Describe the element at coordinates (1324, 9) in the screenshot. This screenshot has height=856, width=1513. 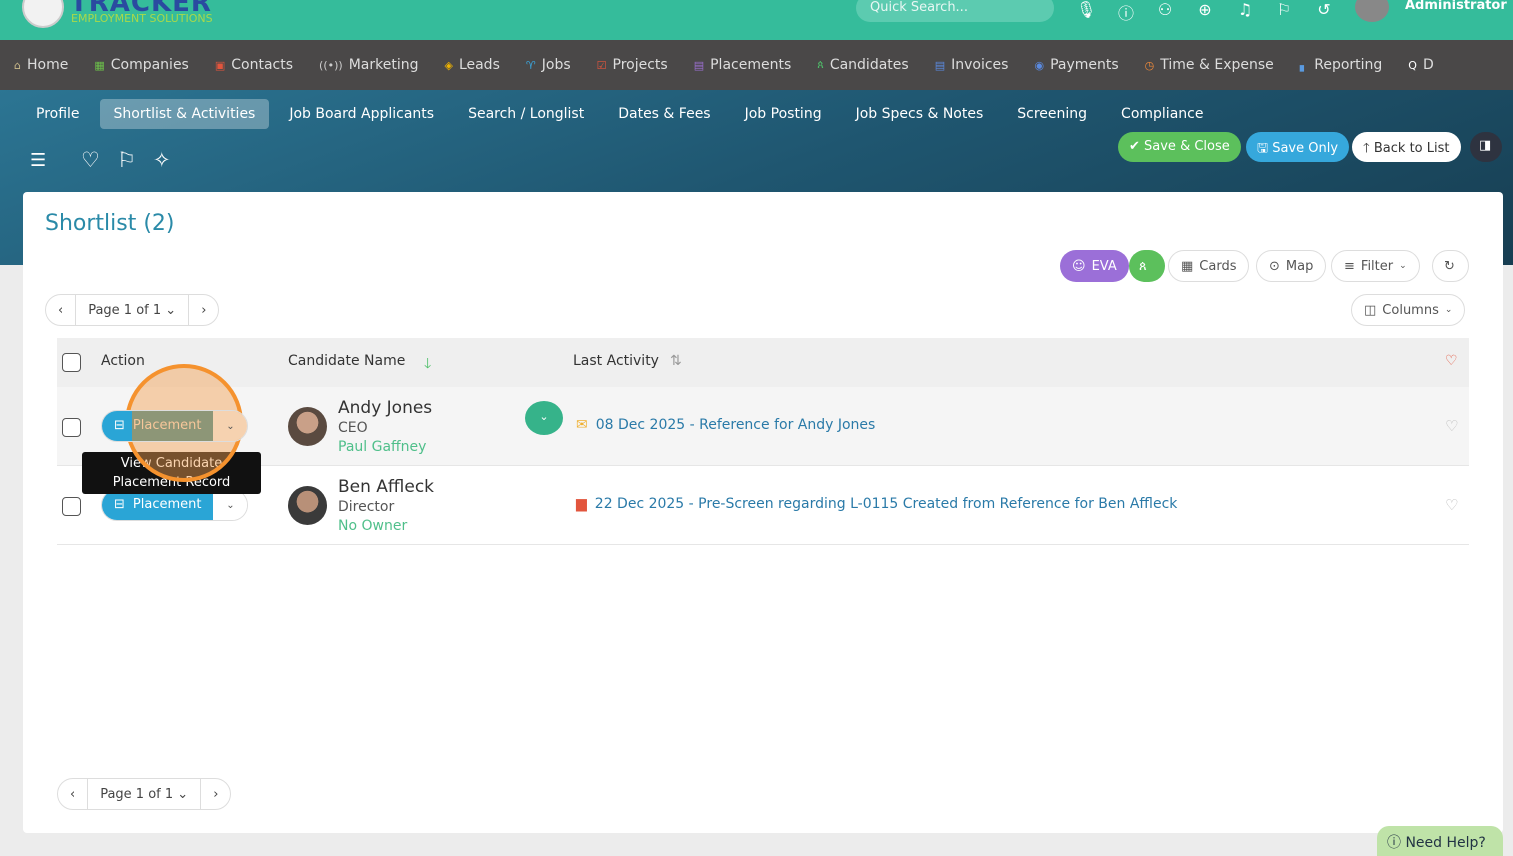
I see `history-icon: ↺` at that location.